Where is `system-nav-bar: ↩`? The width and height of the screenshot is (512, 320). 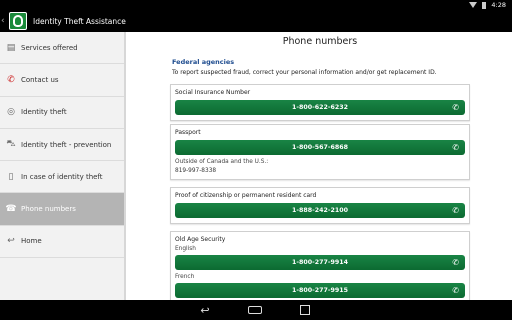 system-nav-bar: ↩ is located at coordinates (256, 310).